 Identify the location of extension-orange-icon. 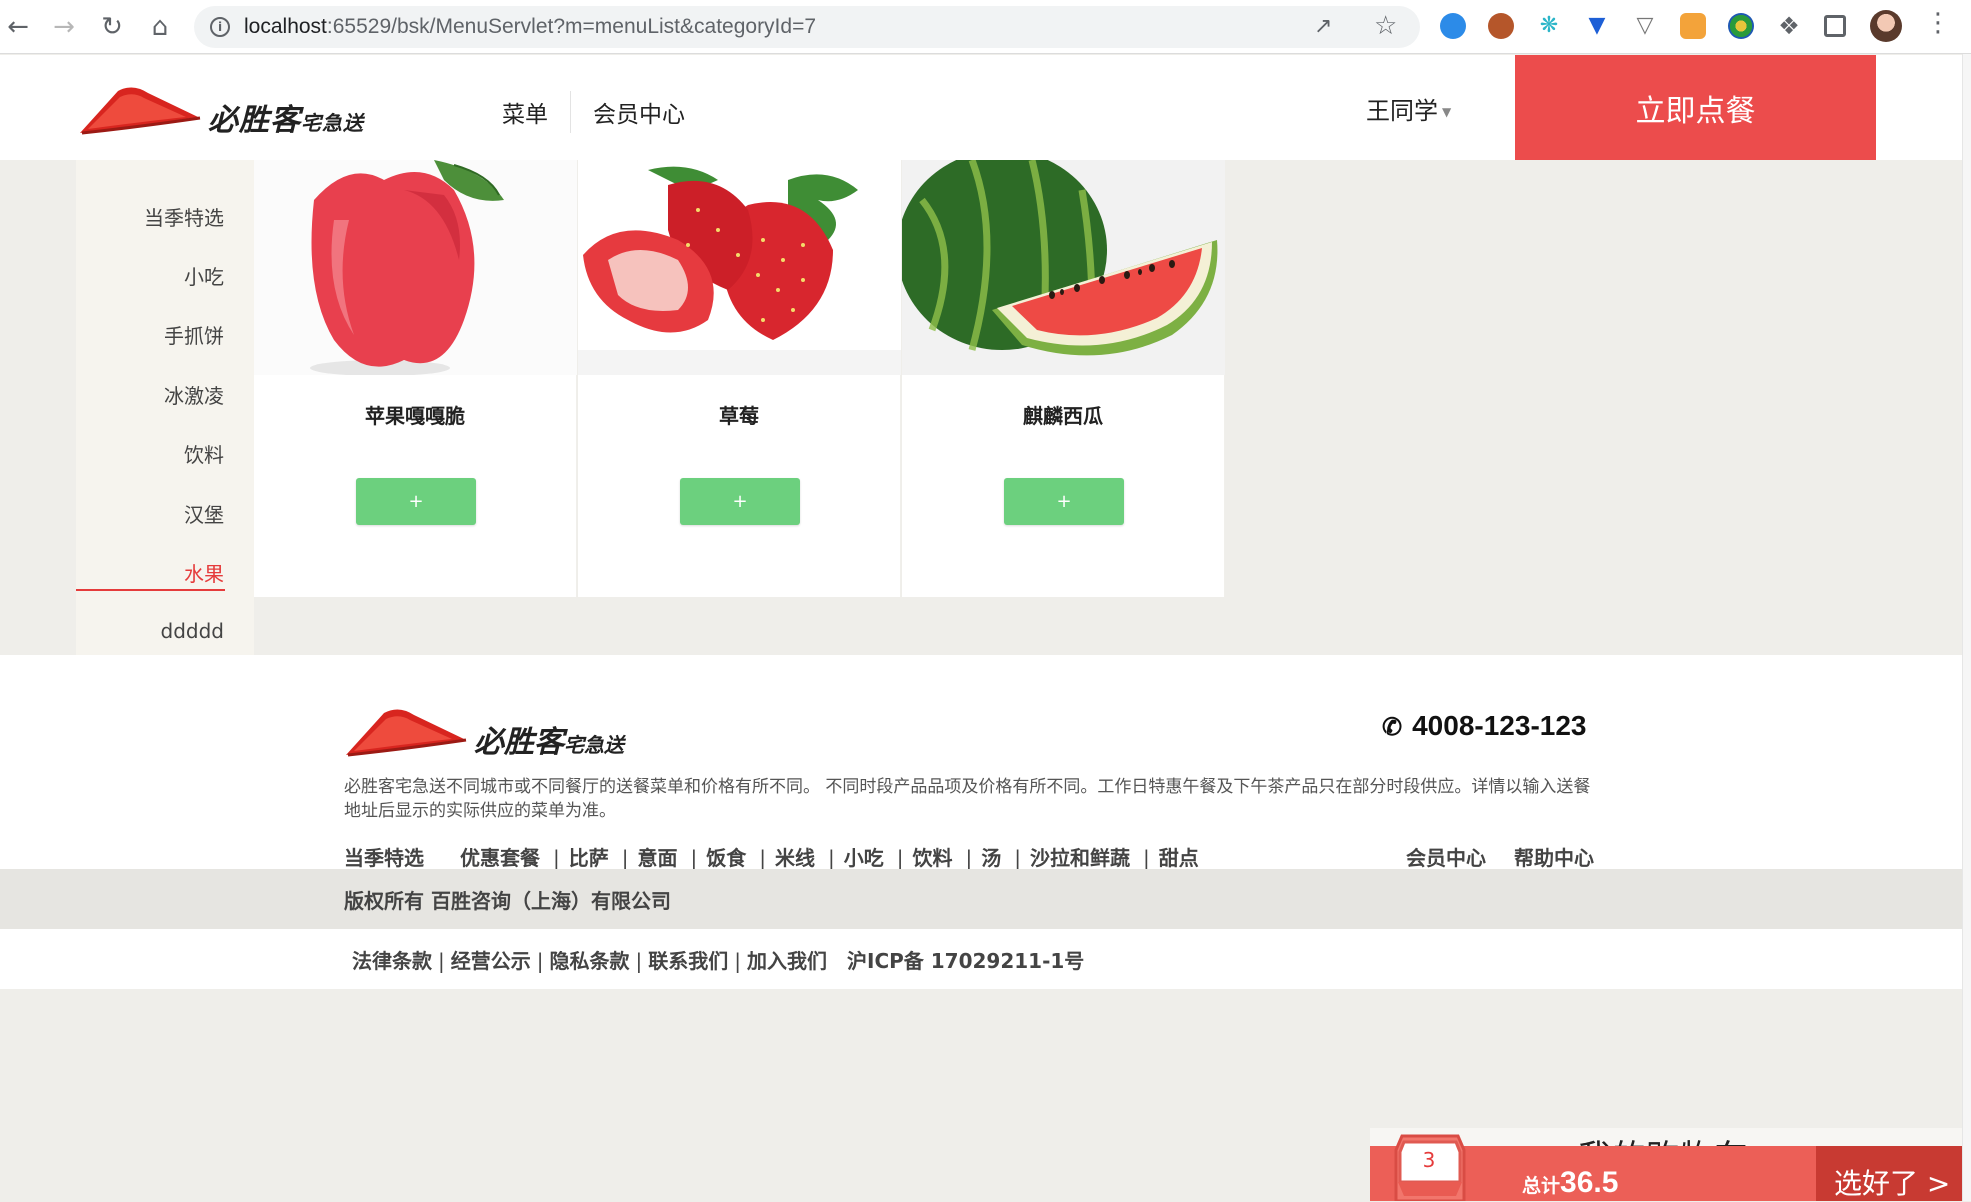
(1693, 26).